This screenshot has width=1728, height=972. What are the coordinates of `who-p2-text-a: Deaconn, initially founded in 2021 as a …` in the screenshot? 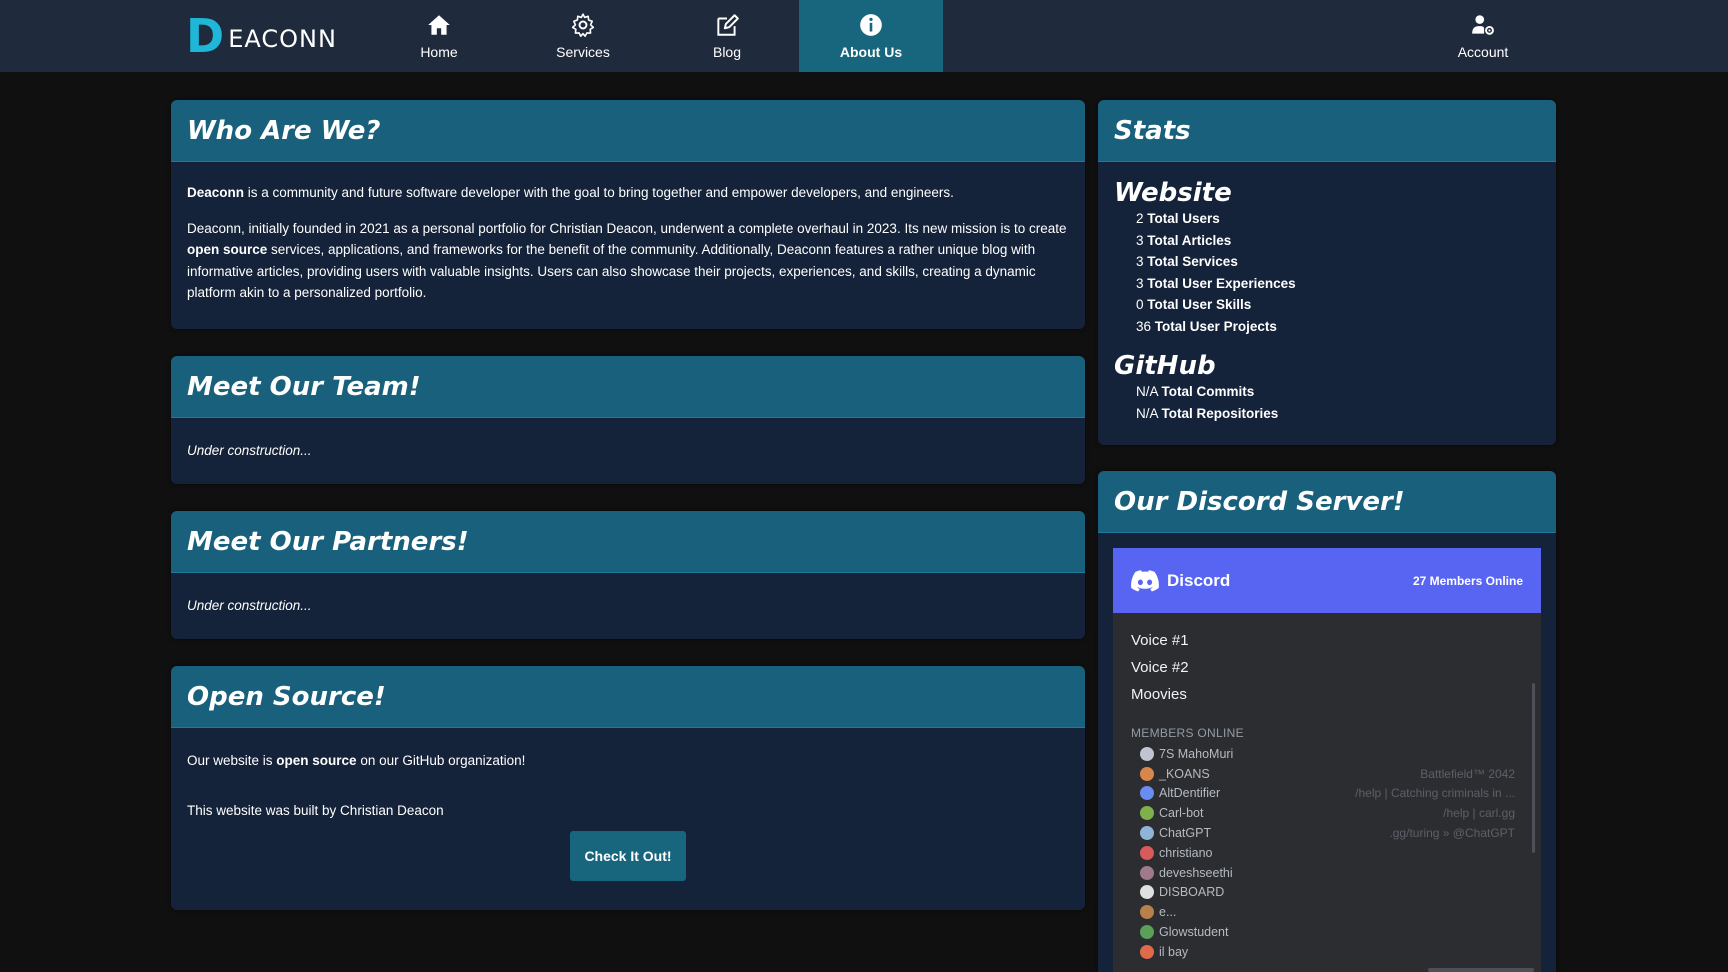 It's located at (627, 228).